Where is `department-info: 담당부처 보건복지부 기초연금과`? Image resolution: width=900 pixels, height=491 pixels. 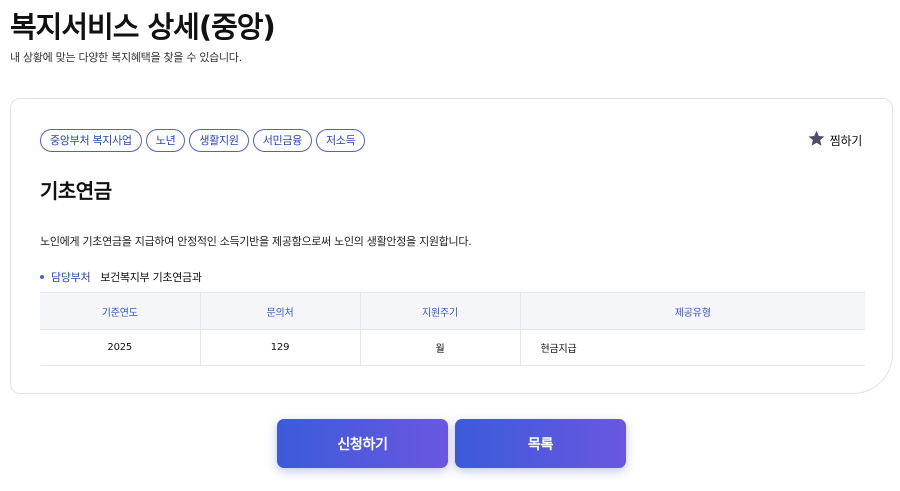 department-info: 담당부처 보건복지부 기초연금과 is located at coordinates (121, 277).